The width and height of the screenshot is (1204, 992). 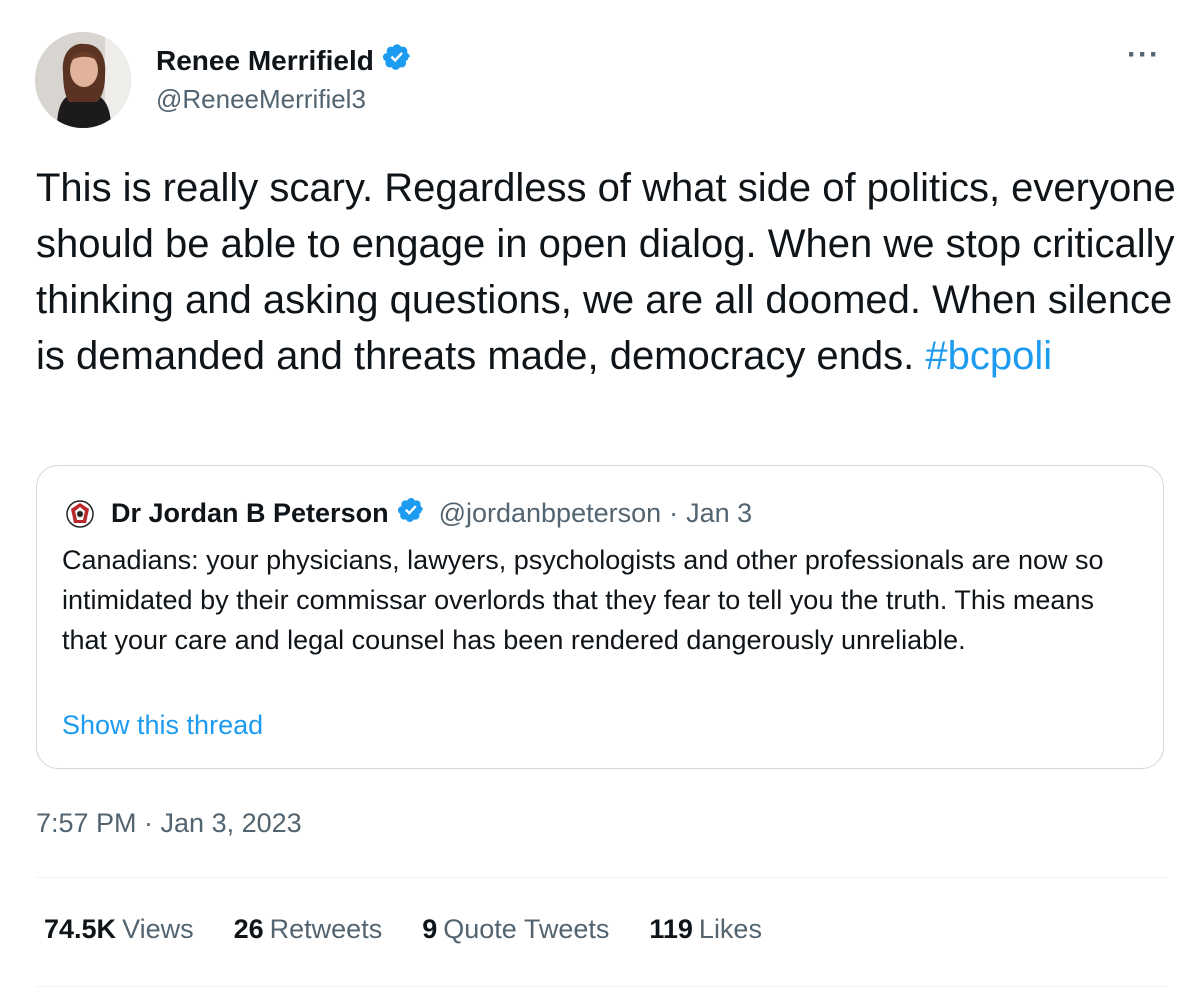 What do you see at coordinates (602, 986) in the screenshot?
I see `divider-bottom` at bounding box center [602, 986].